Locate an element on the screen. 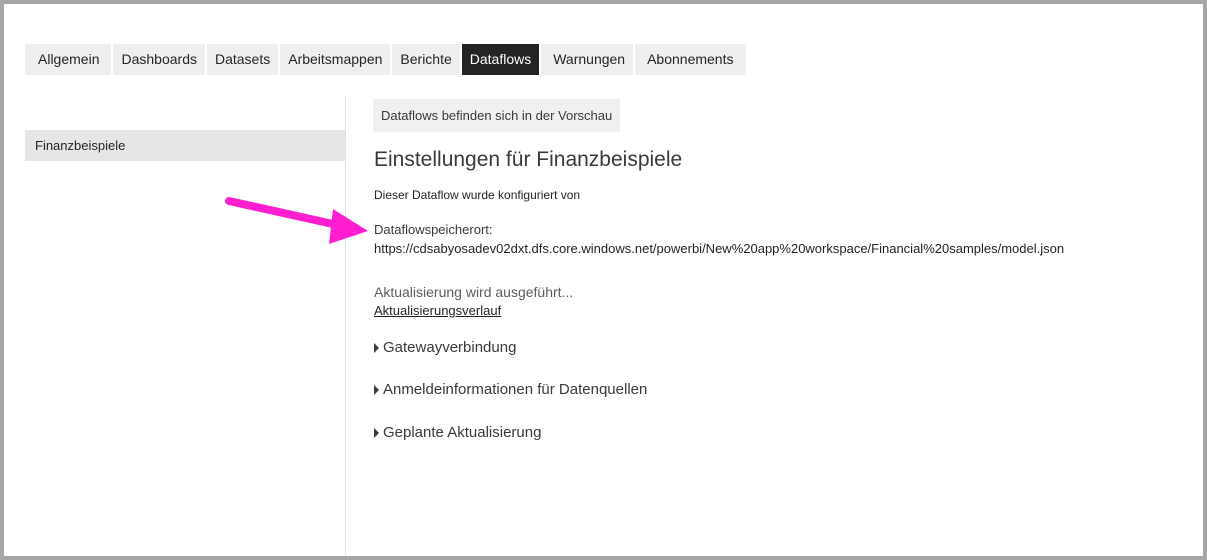 This screenshot has width=1207, height=560. preview-badge: Dataflows befinden sich in der Vorschau is located at coordinates (497, 115).